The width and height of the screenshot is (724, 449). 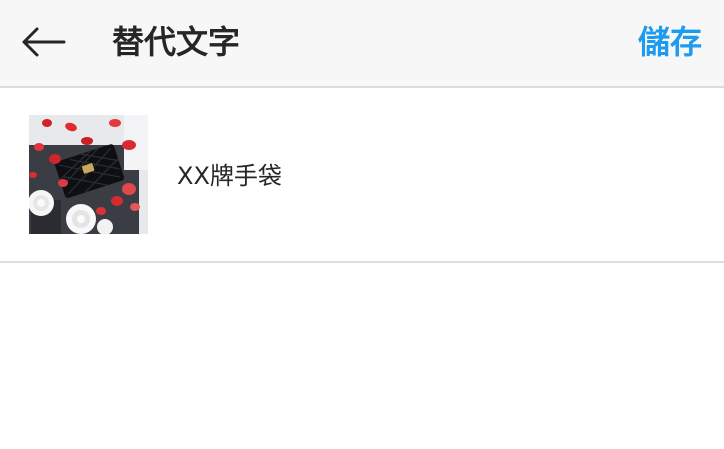 What do you see at coordinates (670, 43) in the screenshot?
I see `save-button: 儲存` at bounding box center [670, 43].